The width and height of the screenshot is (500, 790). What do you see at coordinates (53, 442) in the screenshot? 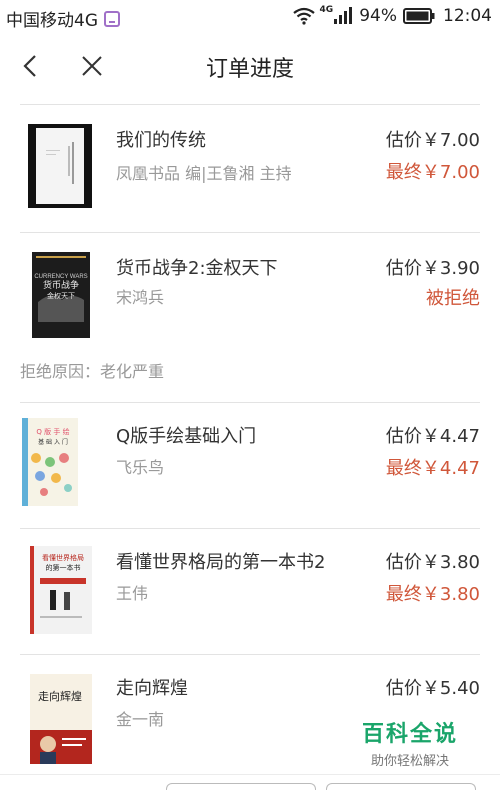
I see `cover-text-sub: 基 础 入 门` at bounding box center [53, 442].